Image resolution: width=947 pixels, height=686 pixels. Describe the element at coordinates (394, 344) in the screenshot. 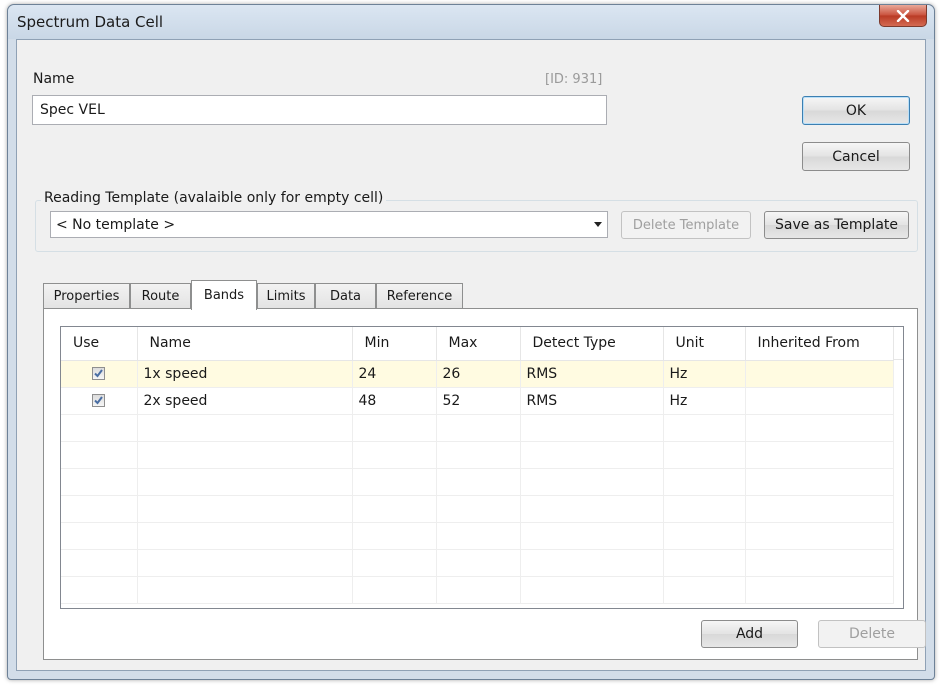

I see `column-header-min: Min` at that location.